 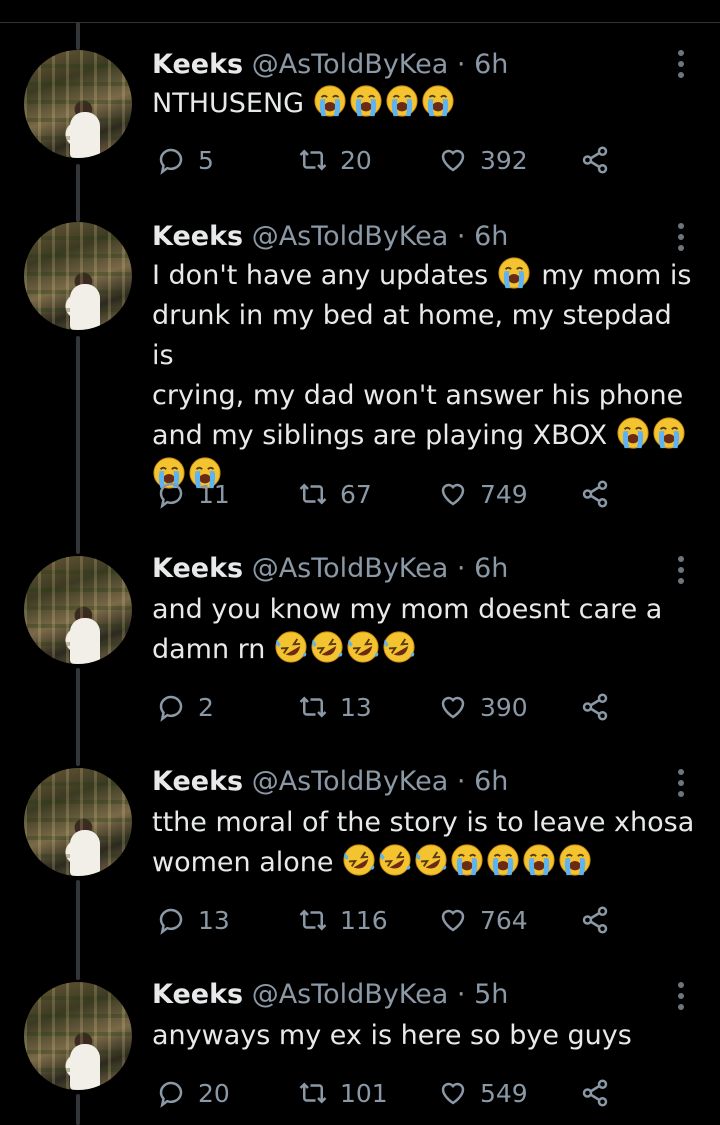 I want to click on tweet-text: anyways my ex is here so bye guys, so click(x=426, y=1036).